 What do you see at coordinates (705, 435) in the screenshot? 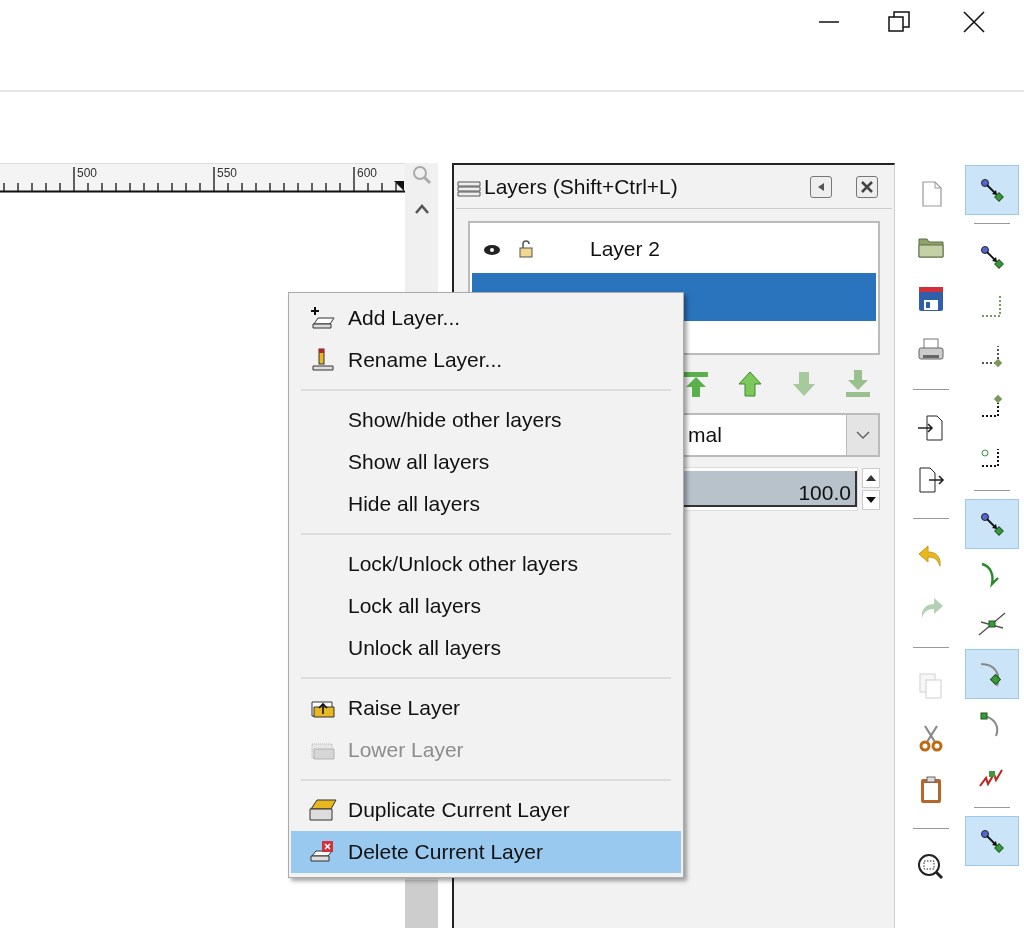
I see `blend-mode-value: mal` at bounding box center [705, 435].